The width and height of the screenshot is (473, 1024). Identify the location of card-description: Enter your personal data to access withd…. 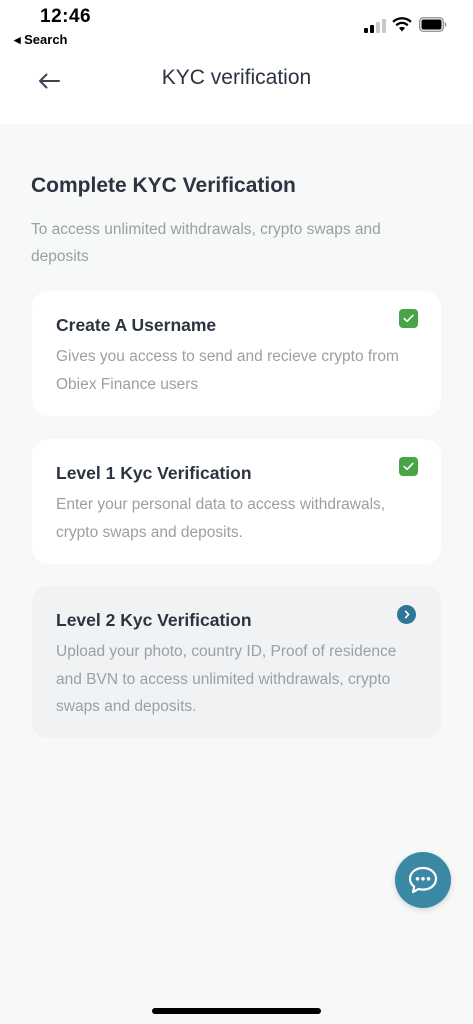
(221, 518).